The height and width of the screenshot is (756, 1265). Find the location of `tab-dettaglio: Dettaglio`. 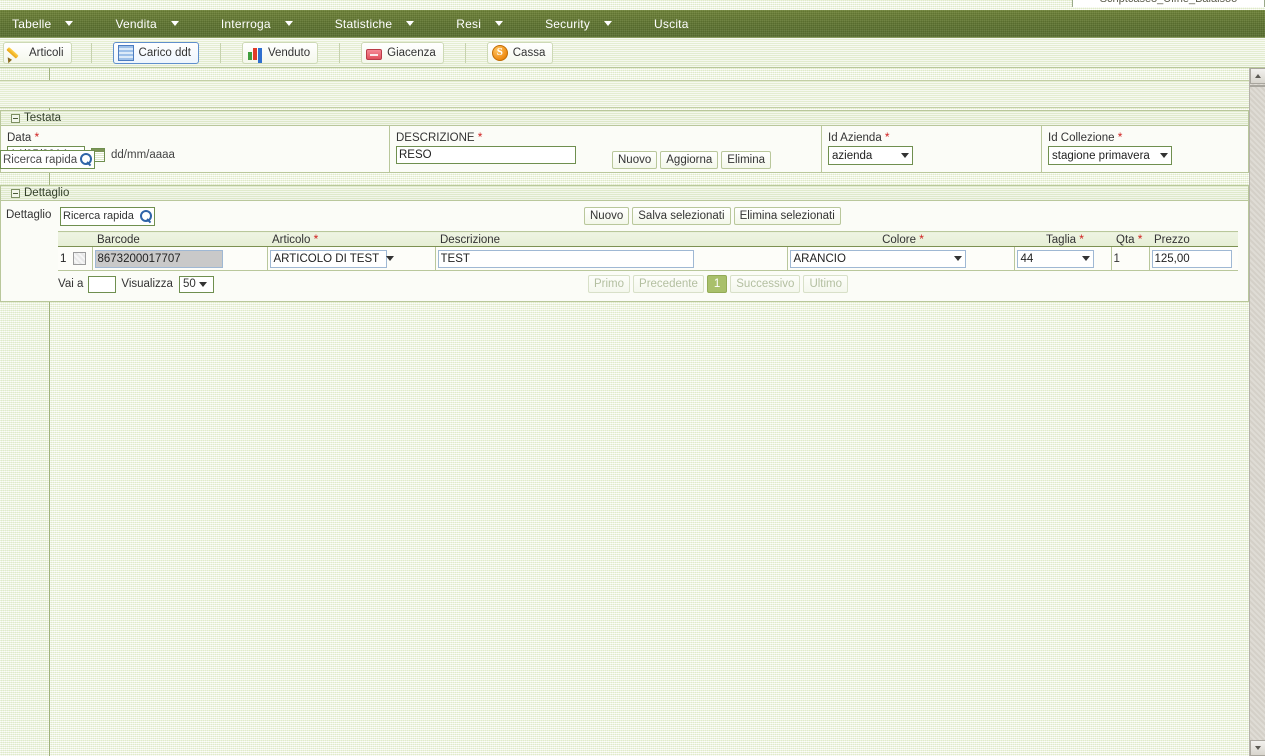

tab-dettaglio: Dettaglio is located at coordinates (27, 215).